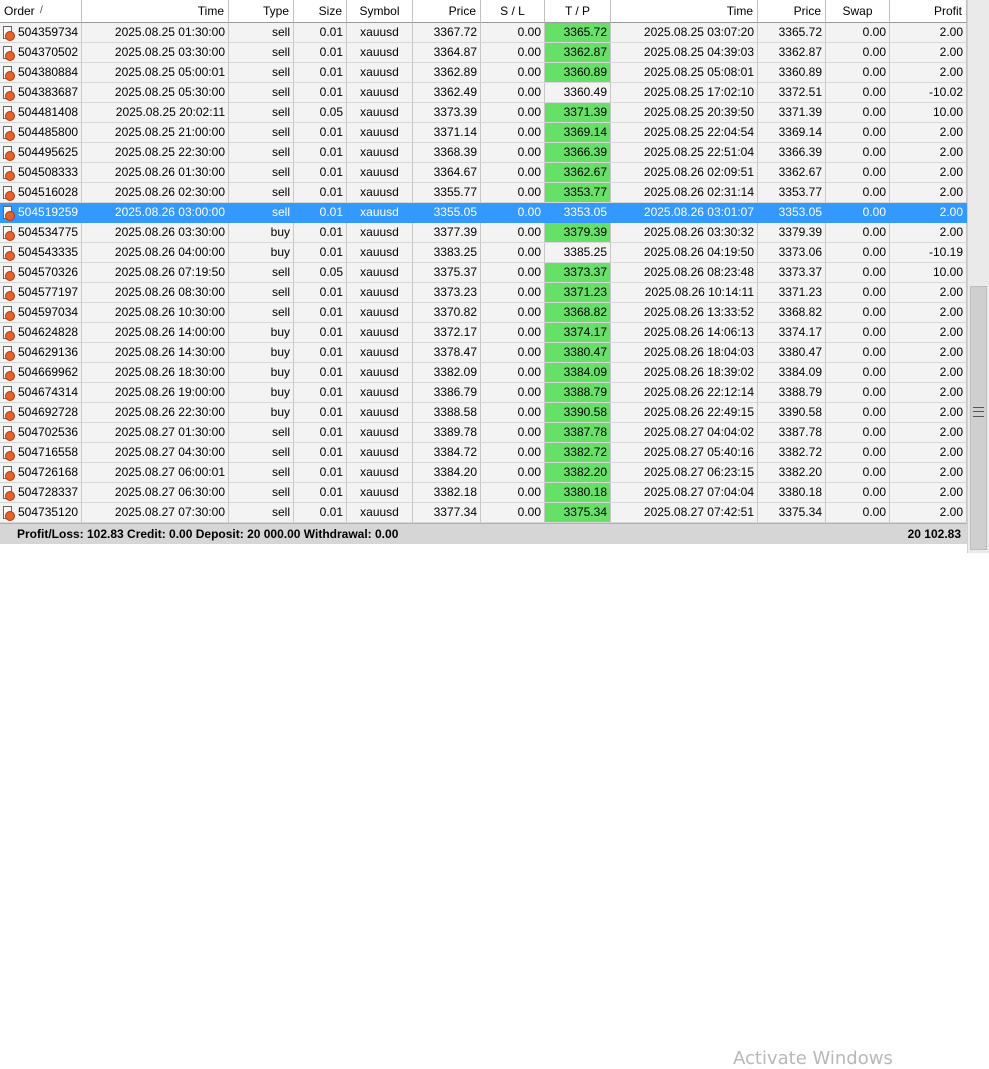 The width and height of the screenshot is (989, 1069). Describe the element at coordinates (684, 93) in the screenshot. I see `close-time-cell: 2025.08.25 17:02:10` at that location.